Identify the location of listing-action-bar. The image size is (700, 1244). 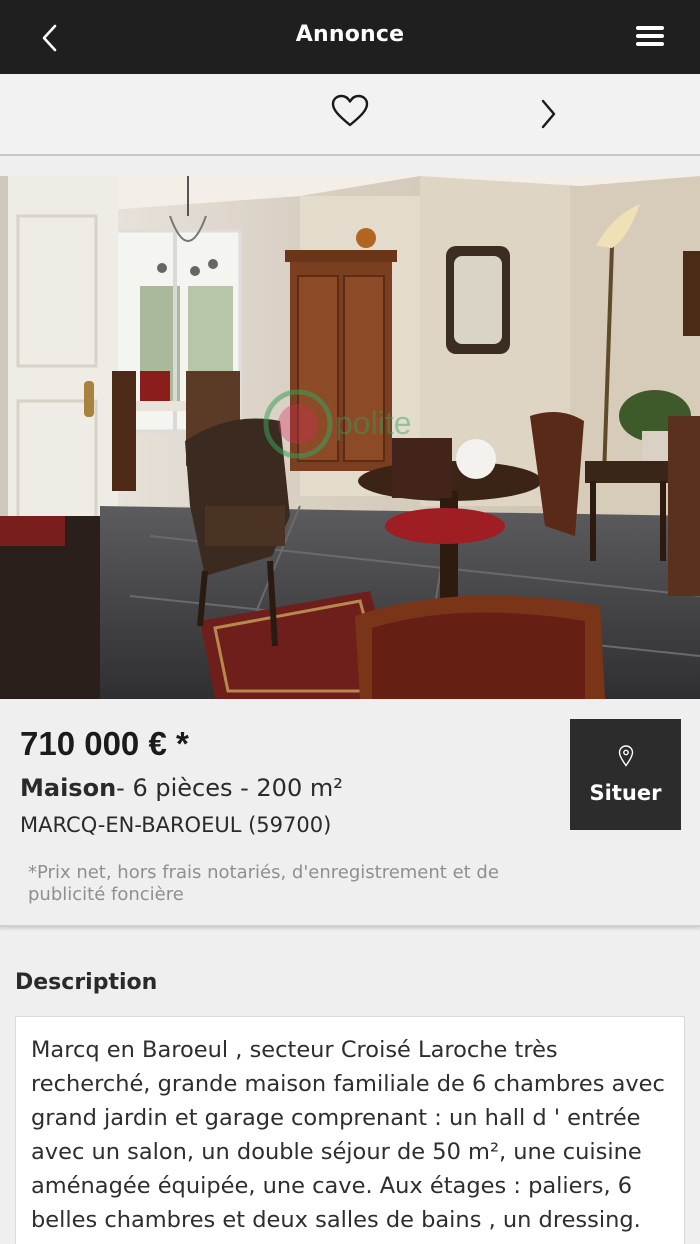
(350, 115).